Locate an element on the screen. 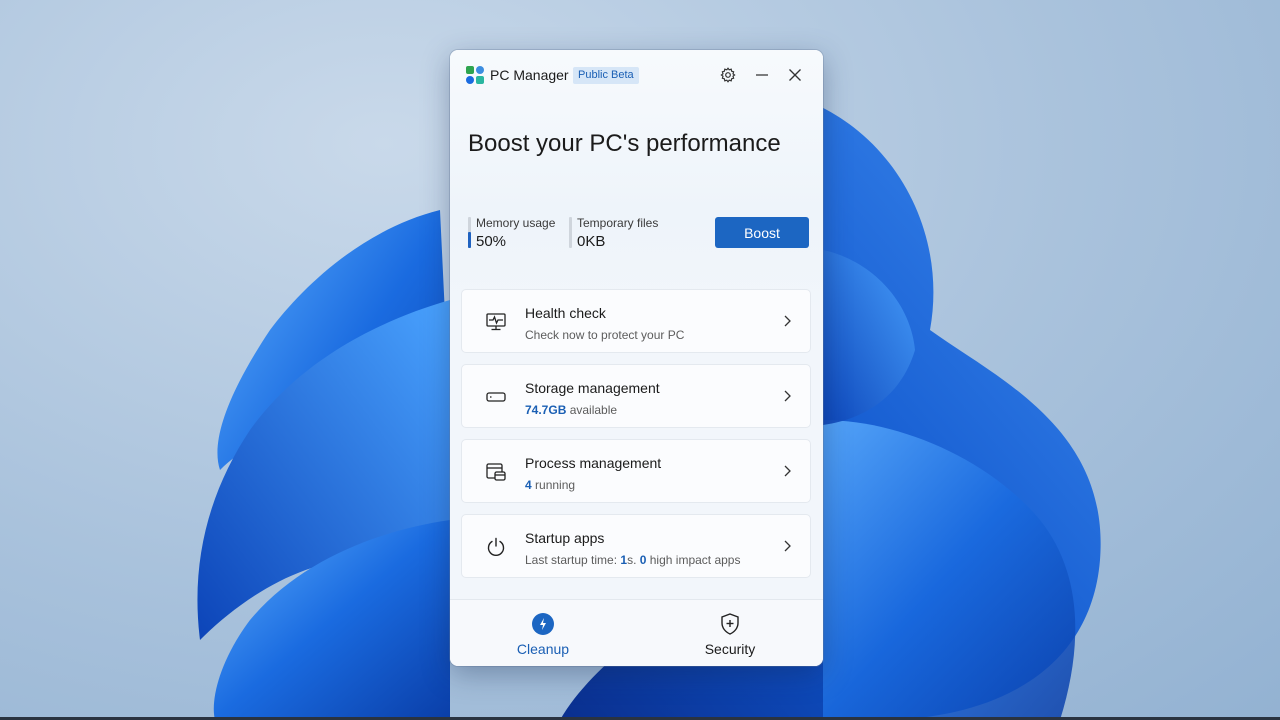 The height and width of the screenshot is (720, 1280). boost-button: Boost is located at coordinates (762, 232).